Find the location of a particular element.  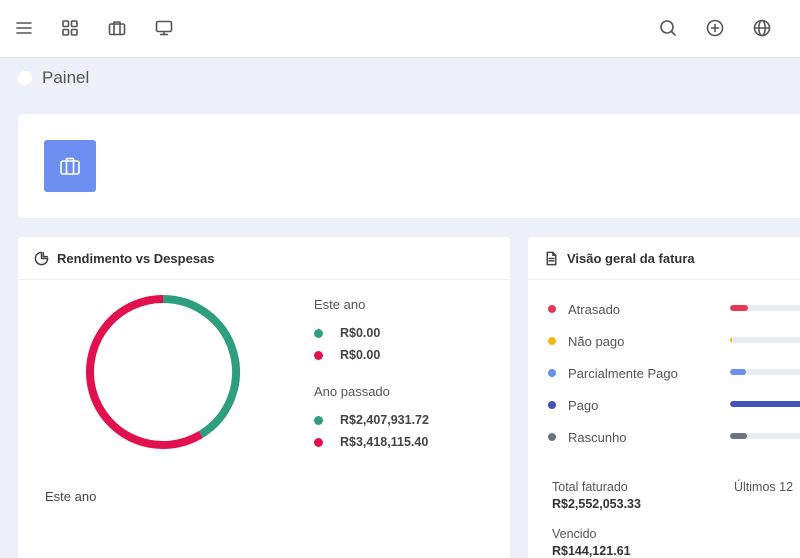

add-circle-icon is located at coordinates (715, 28).